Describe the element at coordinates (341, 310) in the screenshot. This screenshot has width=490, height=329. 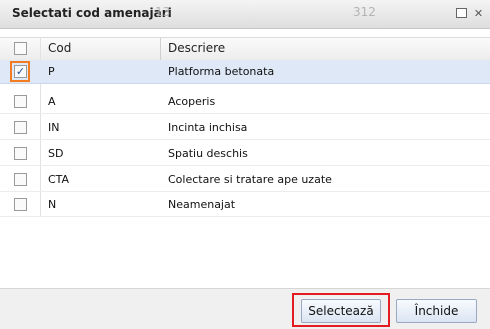
I see `button-highlight-box` at that location.